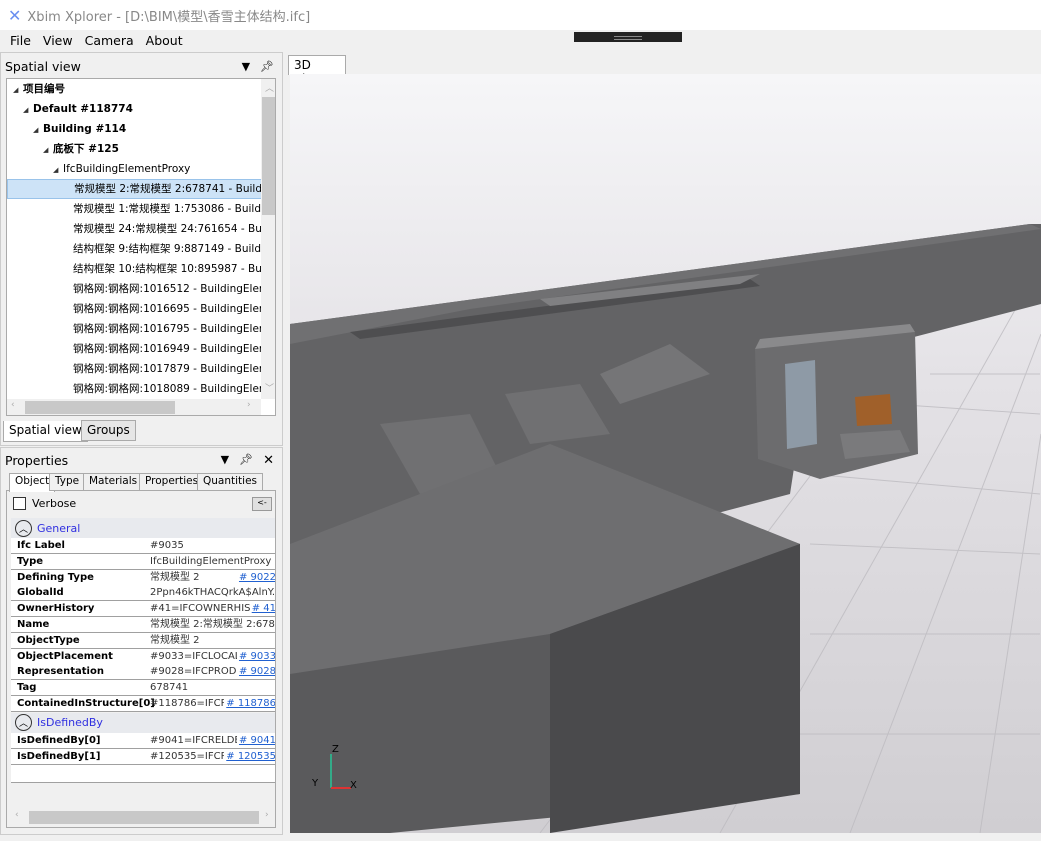 Image resolution: width=1041 pixels, height=841 pixels. What do you see at coordinates (19, 503) in the screenshot?
I see `checkbox-box` at bounding box center [19, 503].